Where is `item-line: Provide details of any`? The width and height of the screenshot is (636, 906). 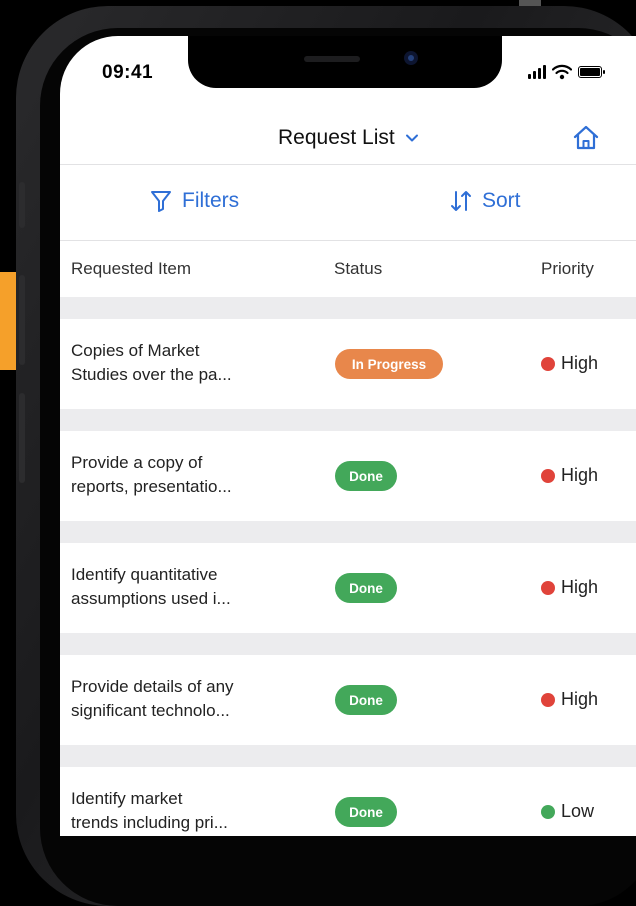
item-line: Provide details of any is located at coordinates (152, 686).